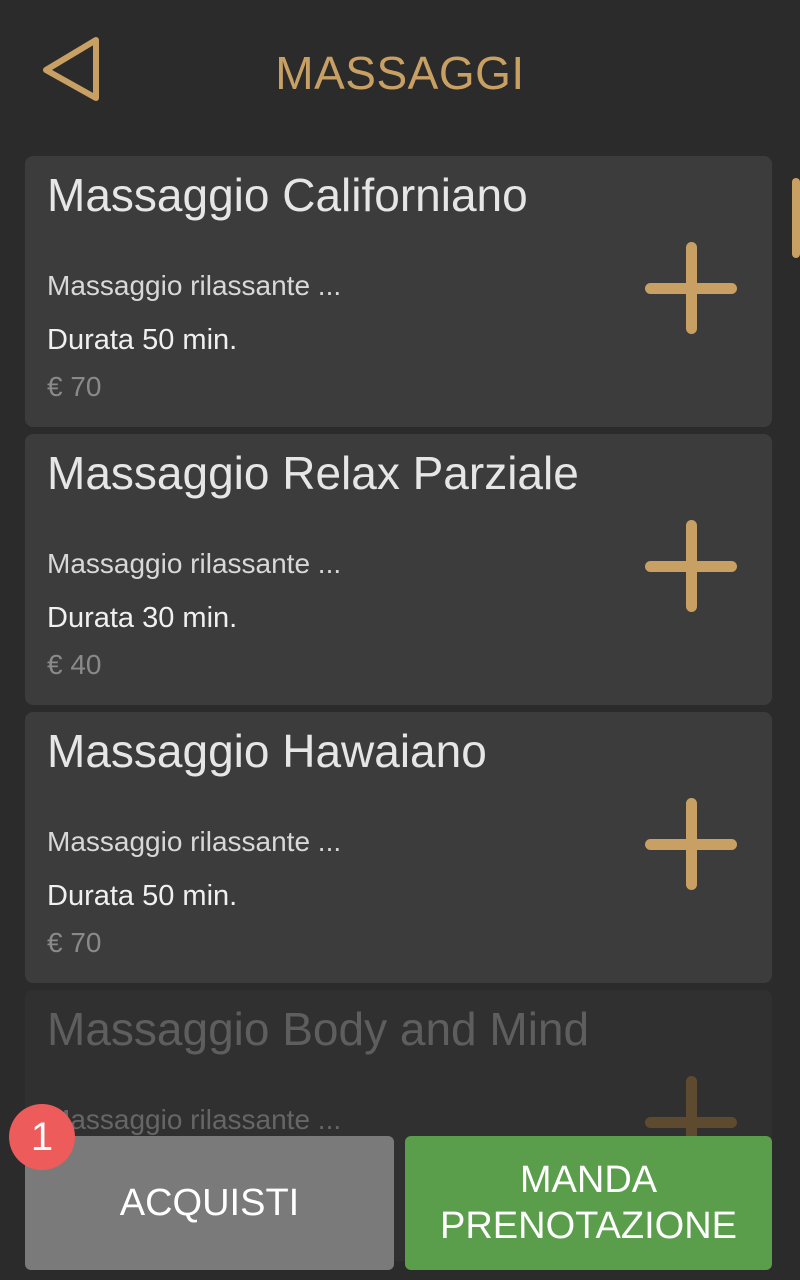 The width and height of the screenshot is (800, 1280). What do you see at coordinates (400, 1208) in the screenshot?
I see `bottom-action-bar: ACQUISTI MANDA PRENOTAZIONE` at bounding box center [400, 1208].